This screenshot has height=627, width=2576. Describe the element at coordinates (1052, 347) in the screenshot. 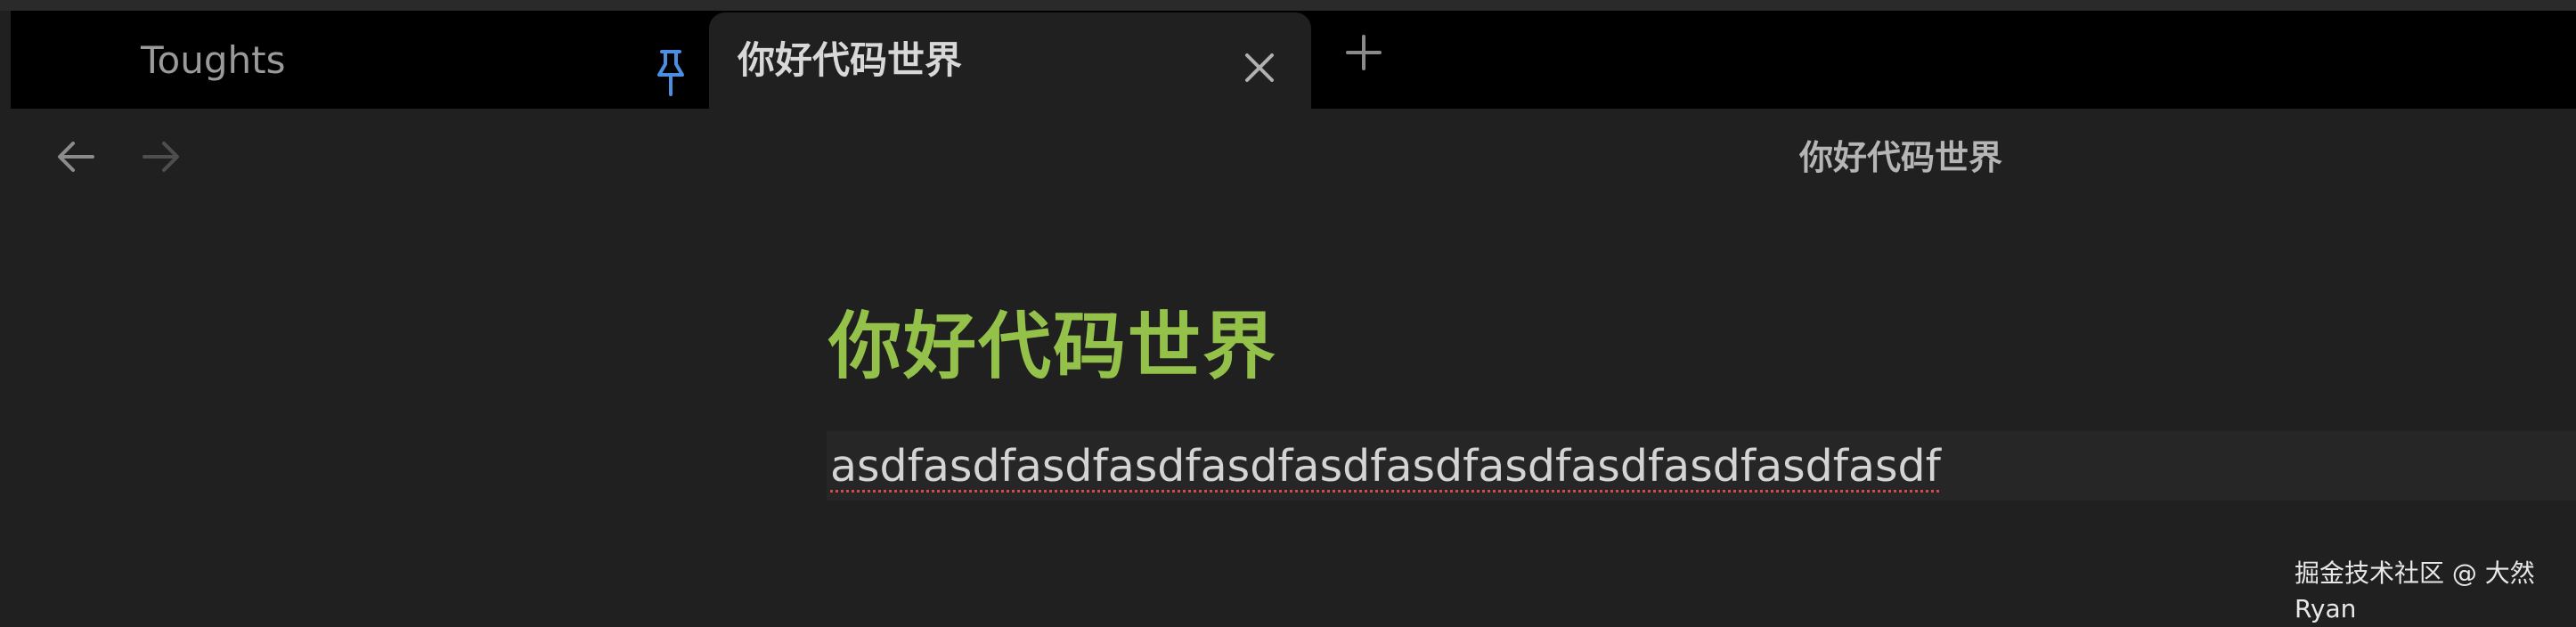

I see `document-heading: 你好代码世界` at that location.